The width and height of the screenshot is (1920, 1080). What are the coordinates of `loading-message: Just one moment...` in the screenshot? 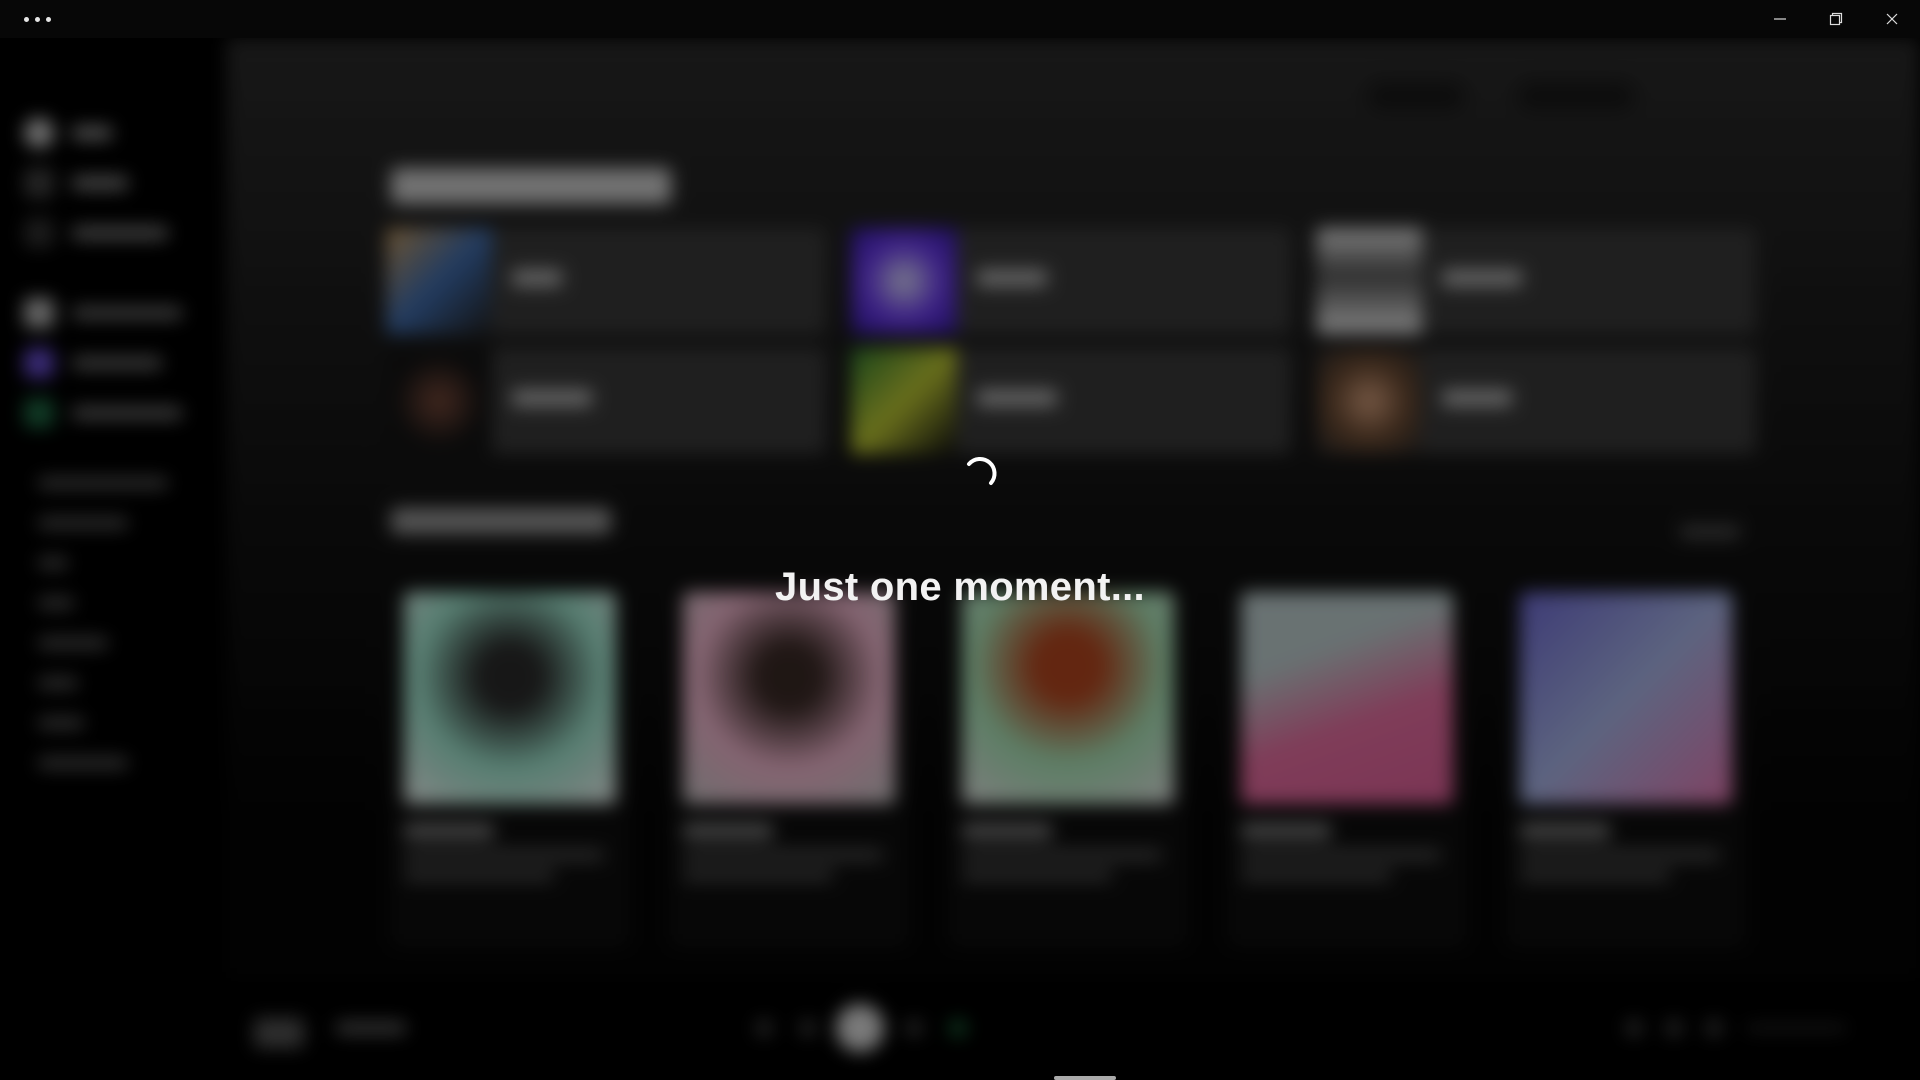 It's located at (960, 587).